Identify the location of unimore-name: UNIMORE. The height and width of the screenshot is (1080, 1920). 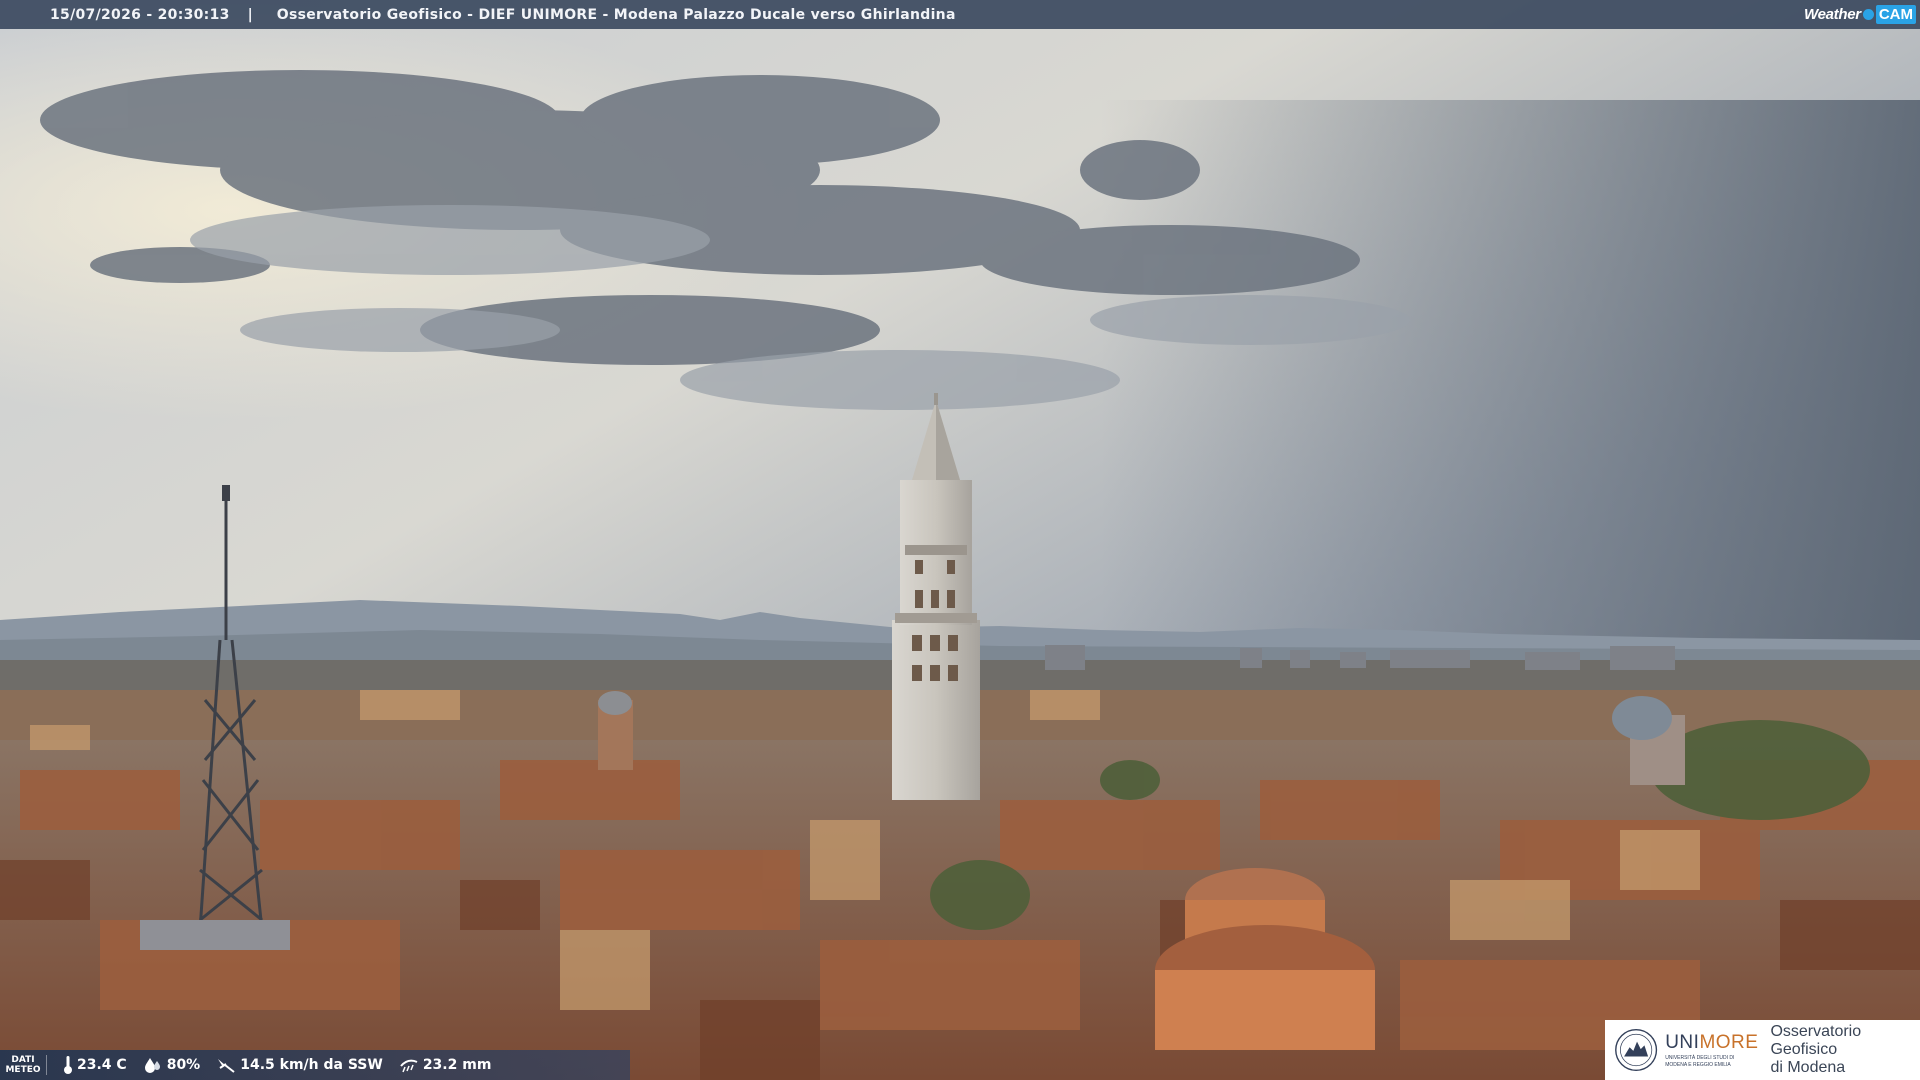
(1711, 1043).